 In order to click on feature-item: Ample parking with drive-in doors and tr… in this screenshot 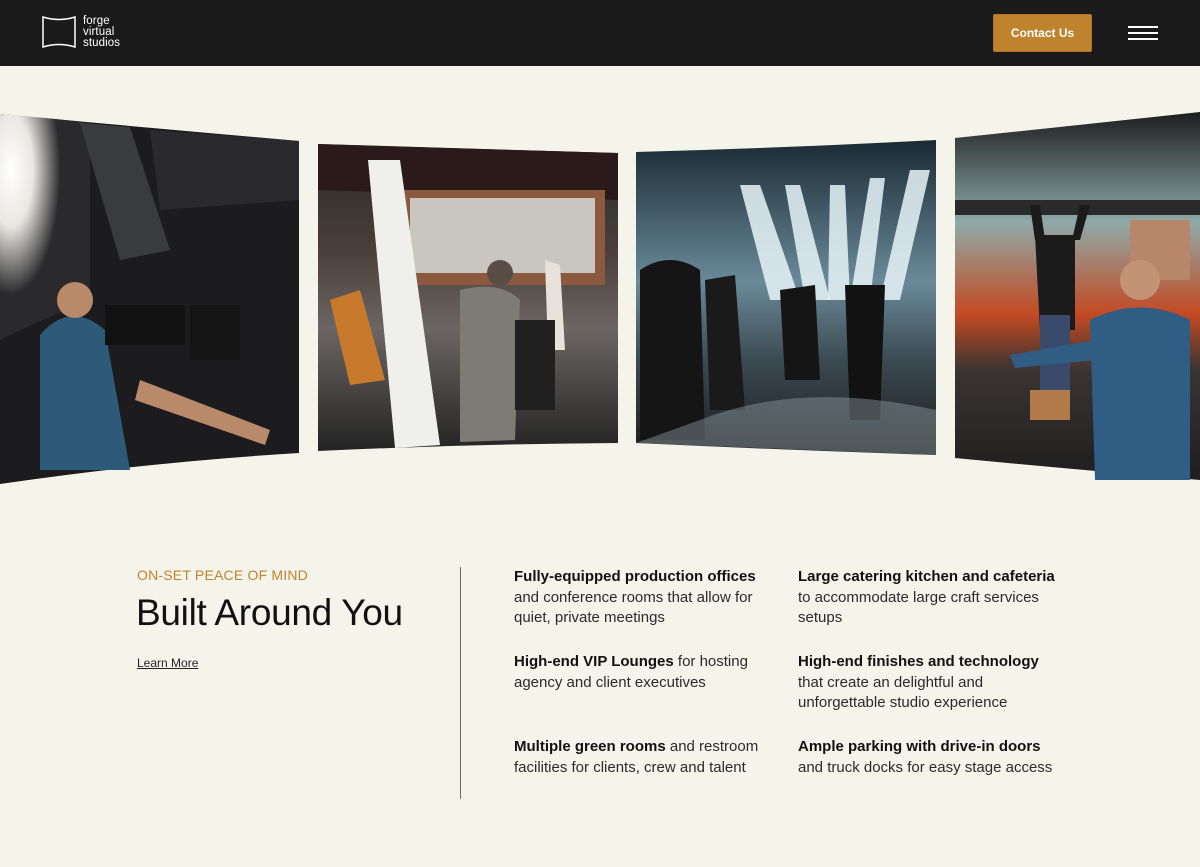, I will do `click(933, 757)`.